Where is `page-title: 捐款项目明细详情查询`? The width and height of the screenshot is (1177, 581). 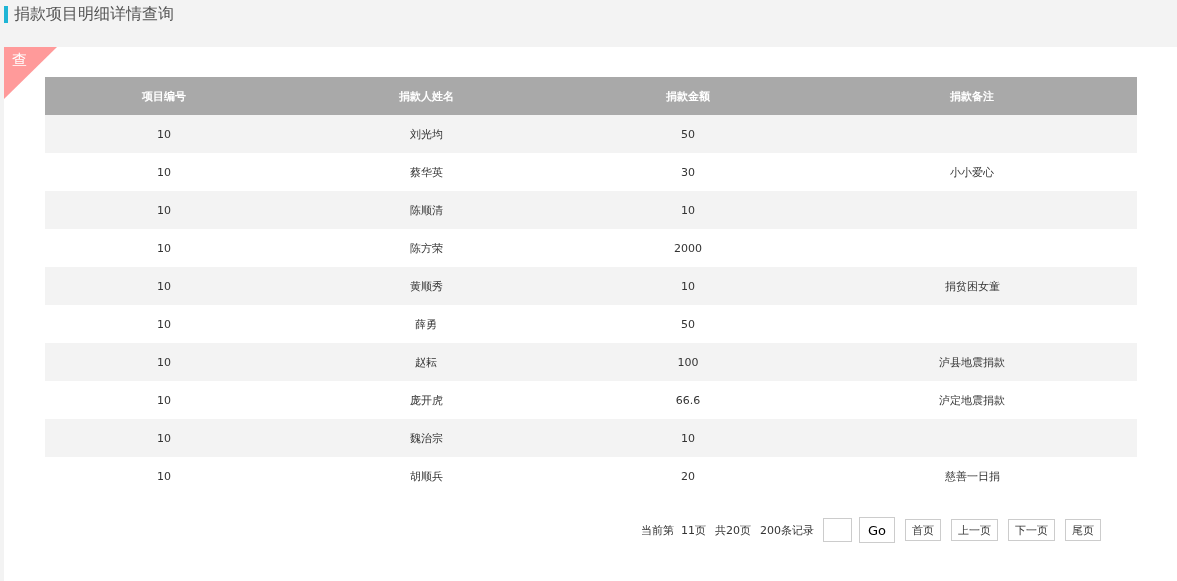 page-title: 捐款项目明细详情查询 is located at coordinates (94, 14).